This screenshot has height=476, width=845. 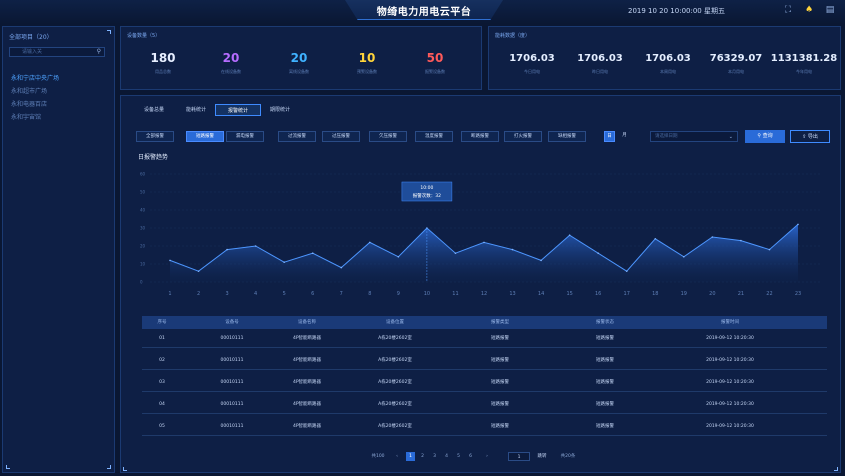 What do you see at coordinates (378, 456) in the screenshot?
I see `pagination-total: 共100` at bounding box center [378, 456].